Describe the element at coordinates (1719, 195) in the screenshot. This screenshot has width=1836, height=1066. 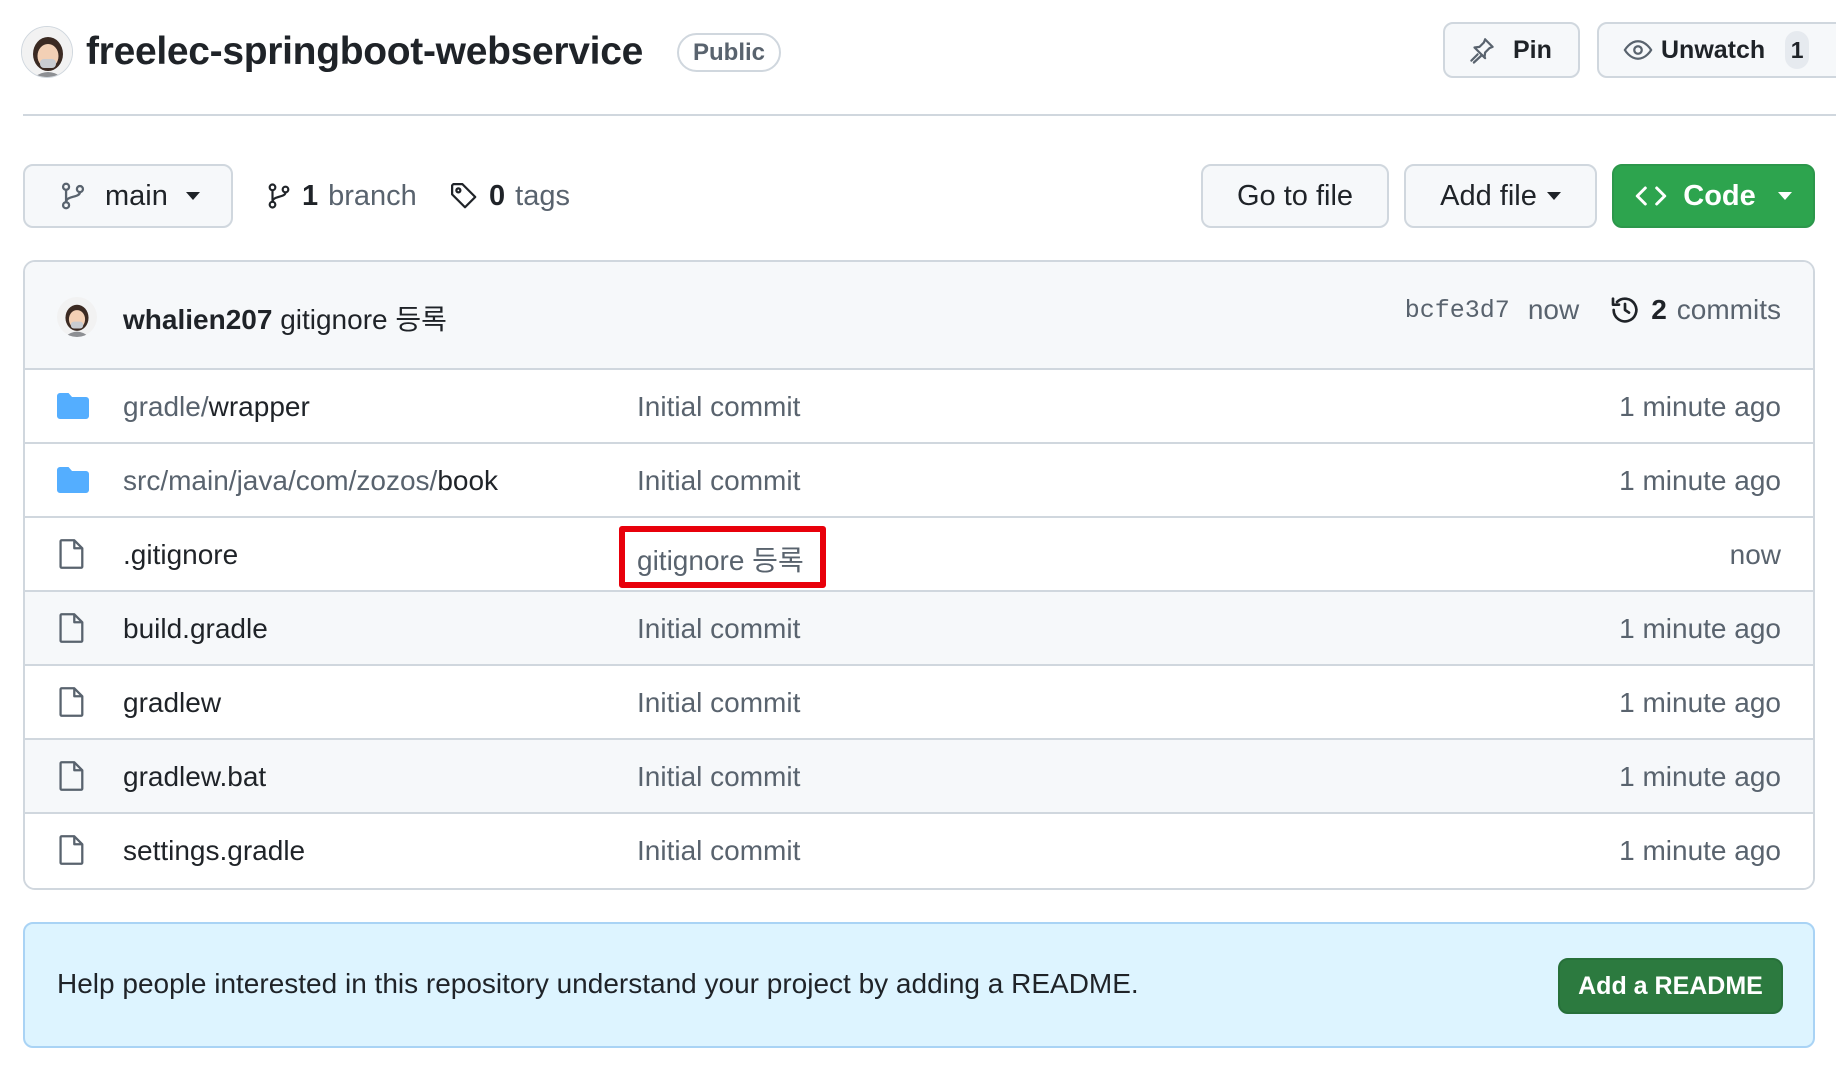
I see `code-label: Code` at that location.